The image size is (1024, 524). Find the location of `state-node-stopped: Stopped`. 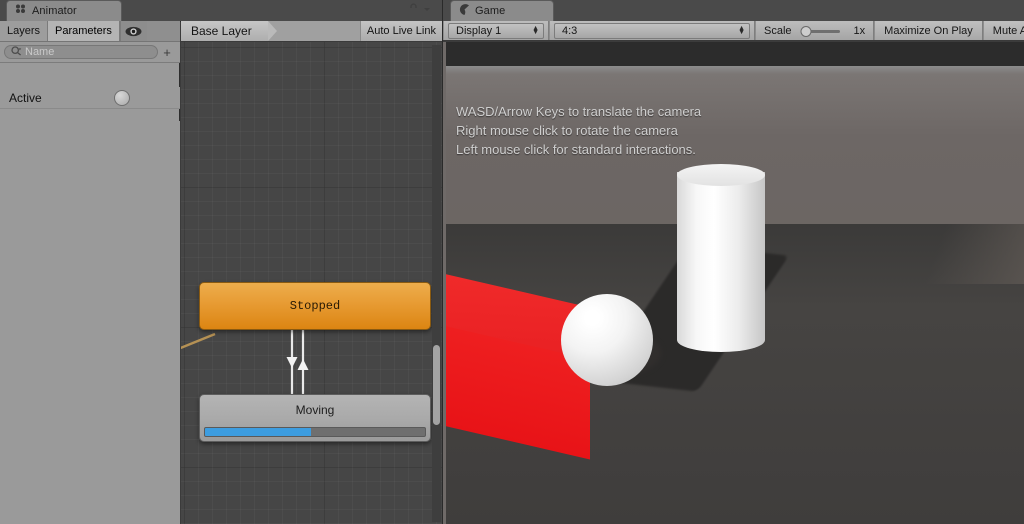

state-node-stopped: Stopped is located at coordinates (315, 306).